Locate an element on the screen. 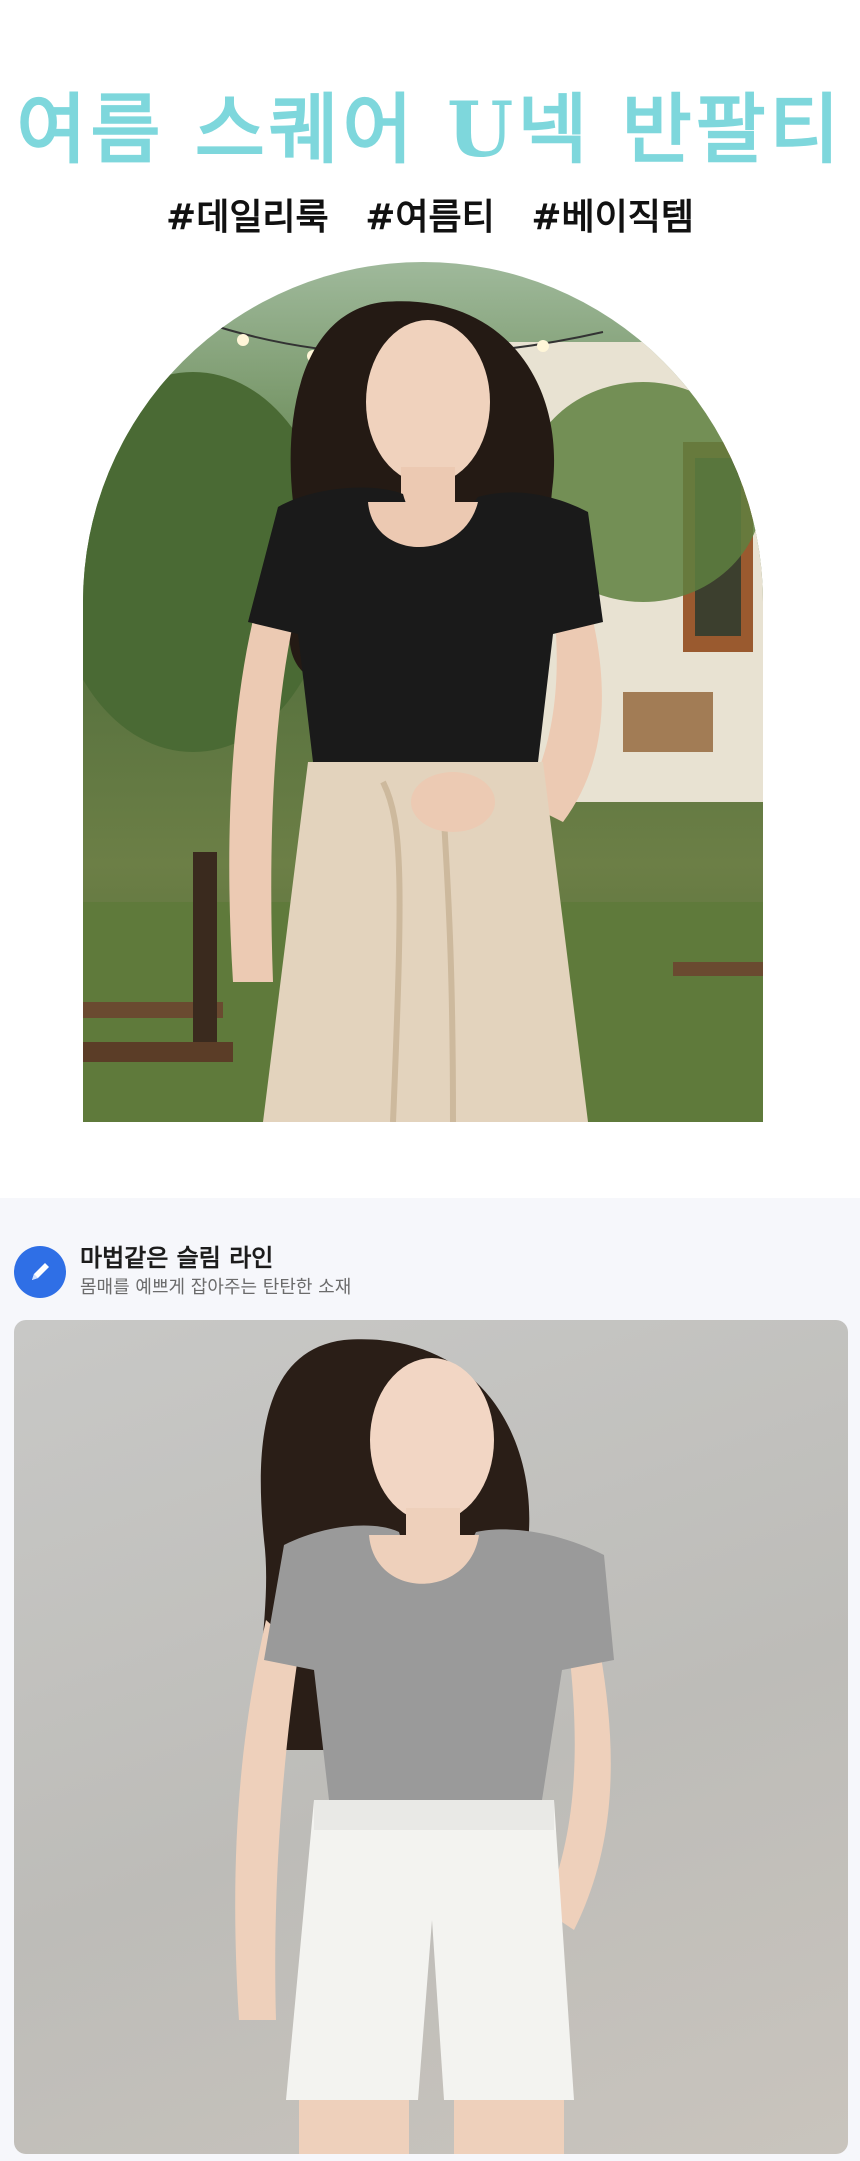  feature-header: 마법같은 슬림 라인 몸매를 예쁘게 잡아주는 탄탄한 소재 is located at coordinates (424, 1276).